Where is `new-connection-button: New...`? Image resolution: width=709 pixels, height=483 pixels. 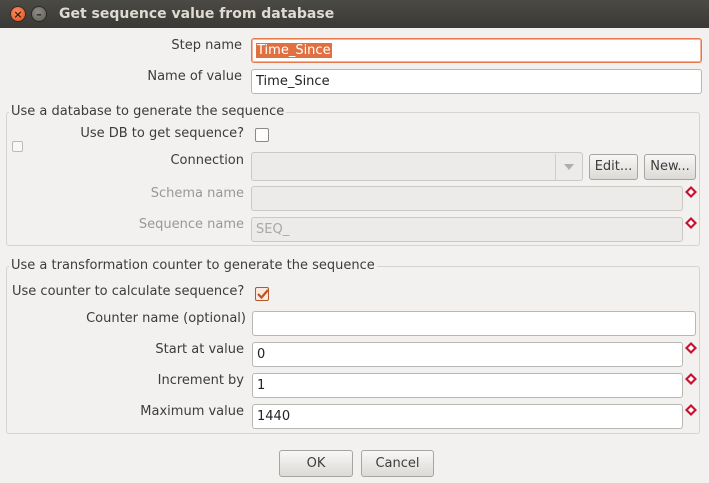 new-connection-button: New... is located at coordinates (670, 167).